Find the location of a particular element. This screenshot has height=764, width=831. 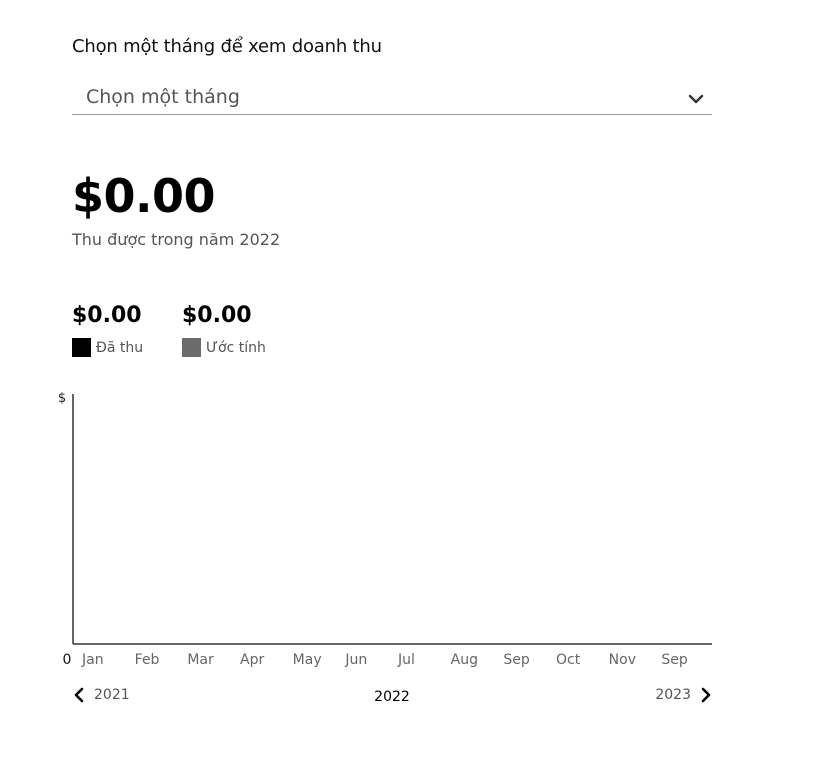

collected-swatch is located at coordinates (81, 347).